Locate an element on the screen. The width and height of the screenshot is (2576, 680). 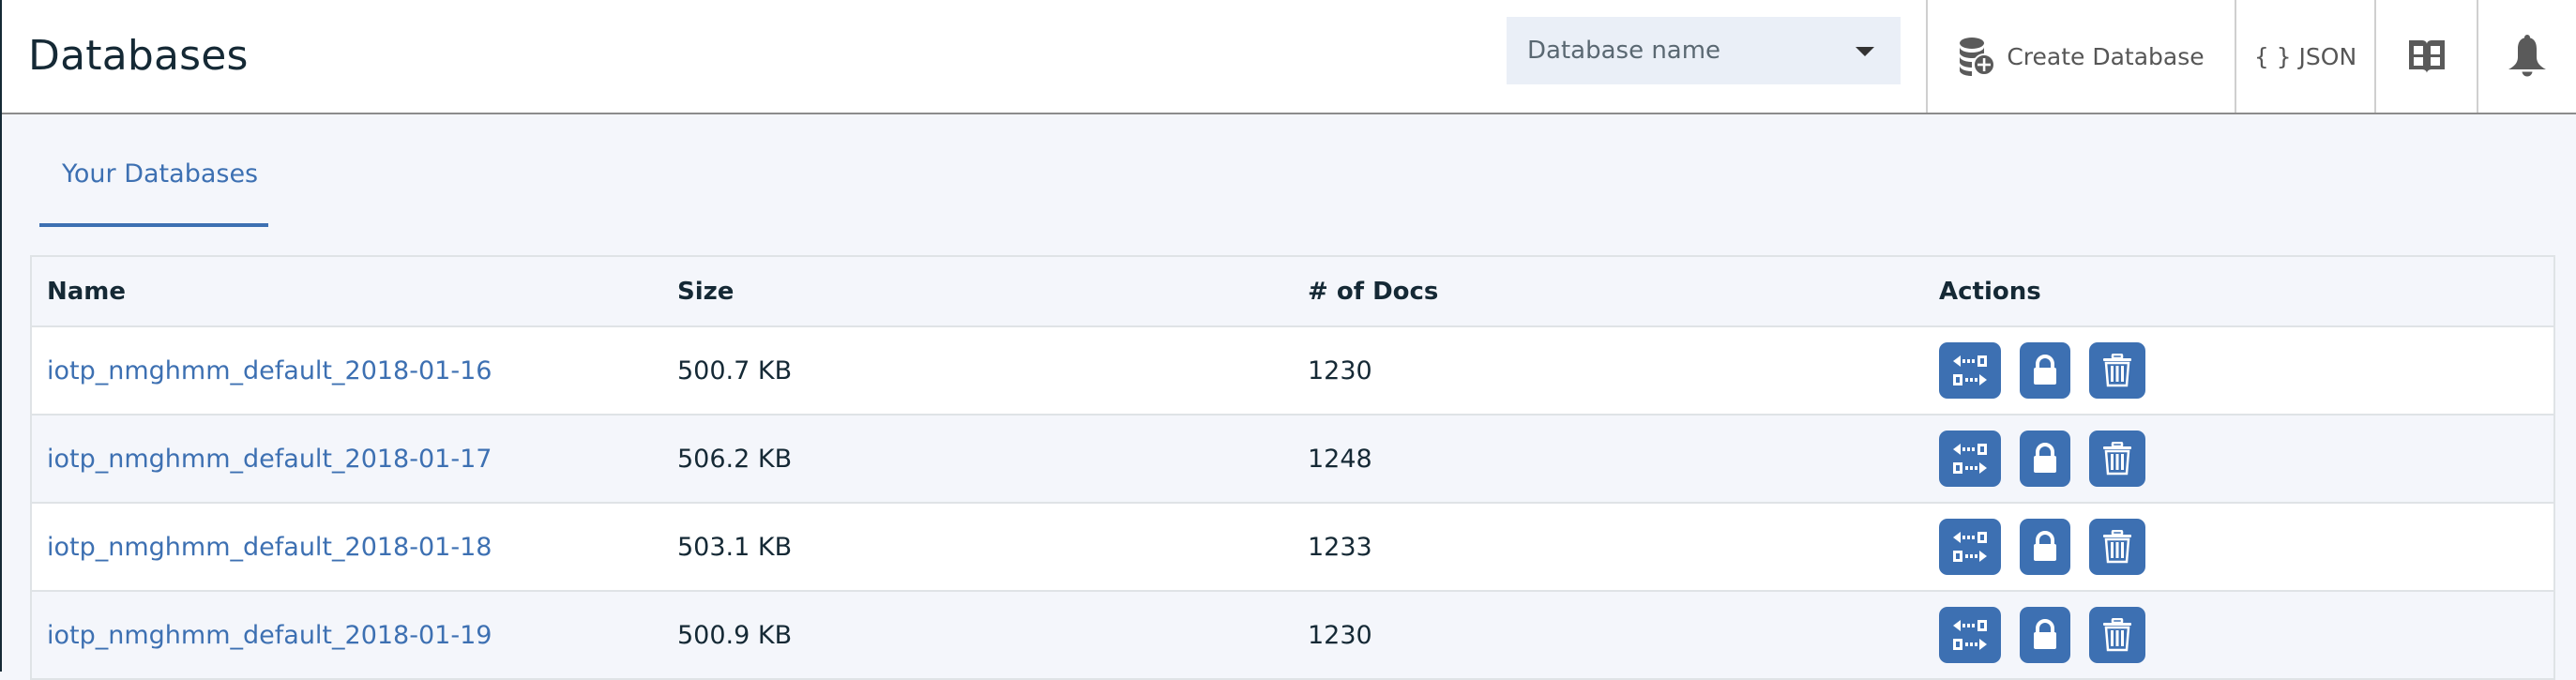
database-size: 500.9 KB is located at coordinates (735, 635).